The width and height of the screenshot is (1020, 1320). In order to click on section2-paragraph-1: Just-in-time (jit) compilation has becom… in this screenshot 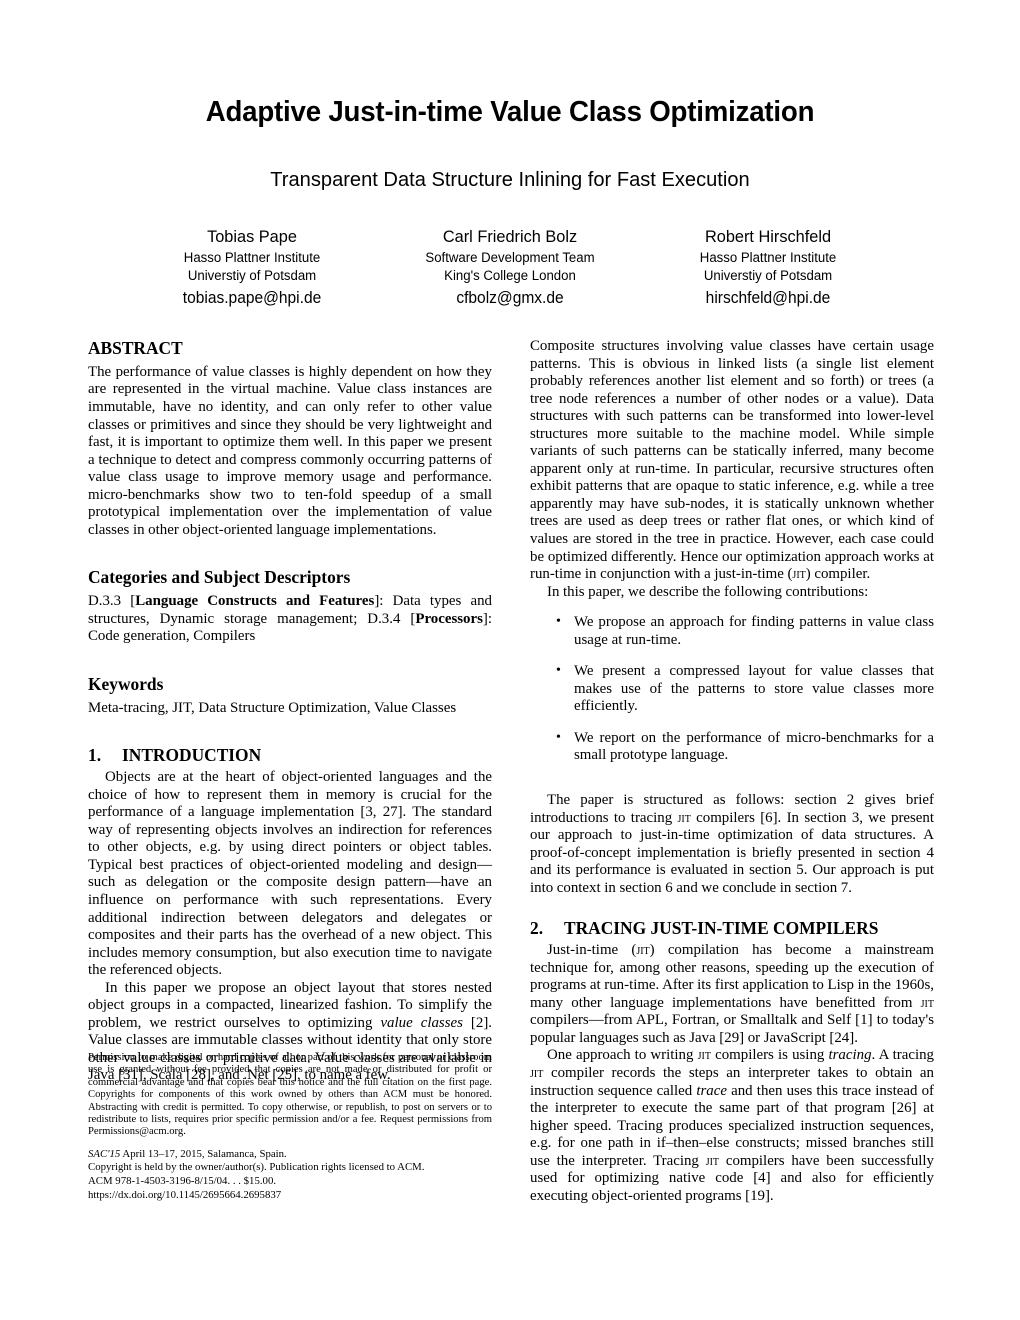, I will do `click(732, 994)`.